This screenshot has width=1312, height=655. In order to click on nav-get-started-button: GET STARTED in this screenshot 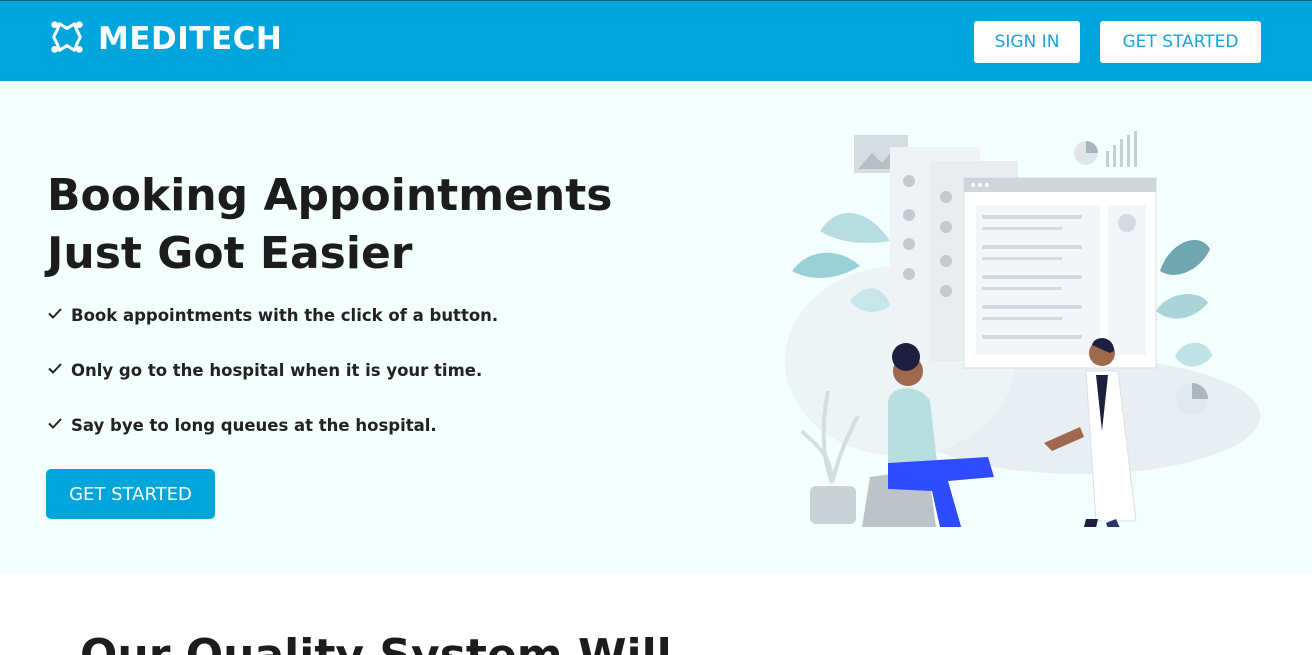, I will do `click(1180, 42)`.